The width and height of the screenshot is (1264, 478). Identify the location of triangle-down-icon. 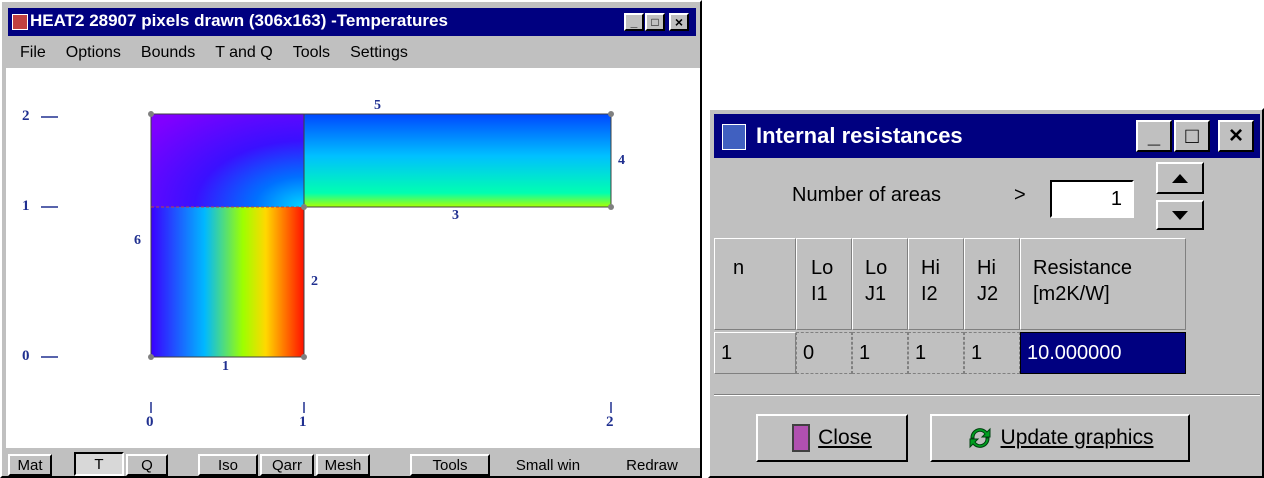
(1180, 215).